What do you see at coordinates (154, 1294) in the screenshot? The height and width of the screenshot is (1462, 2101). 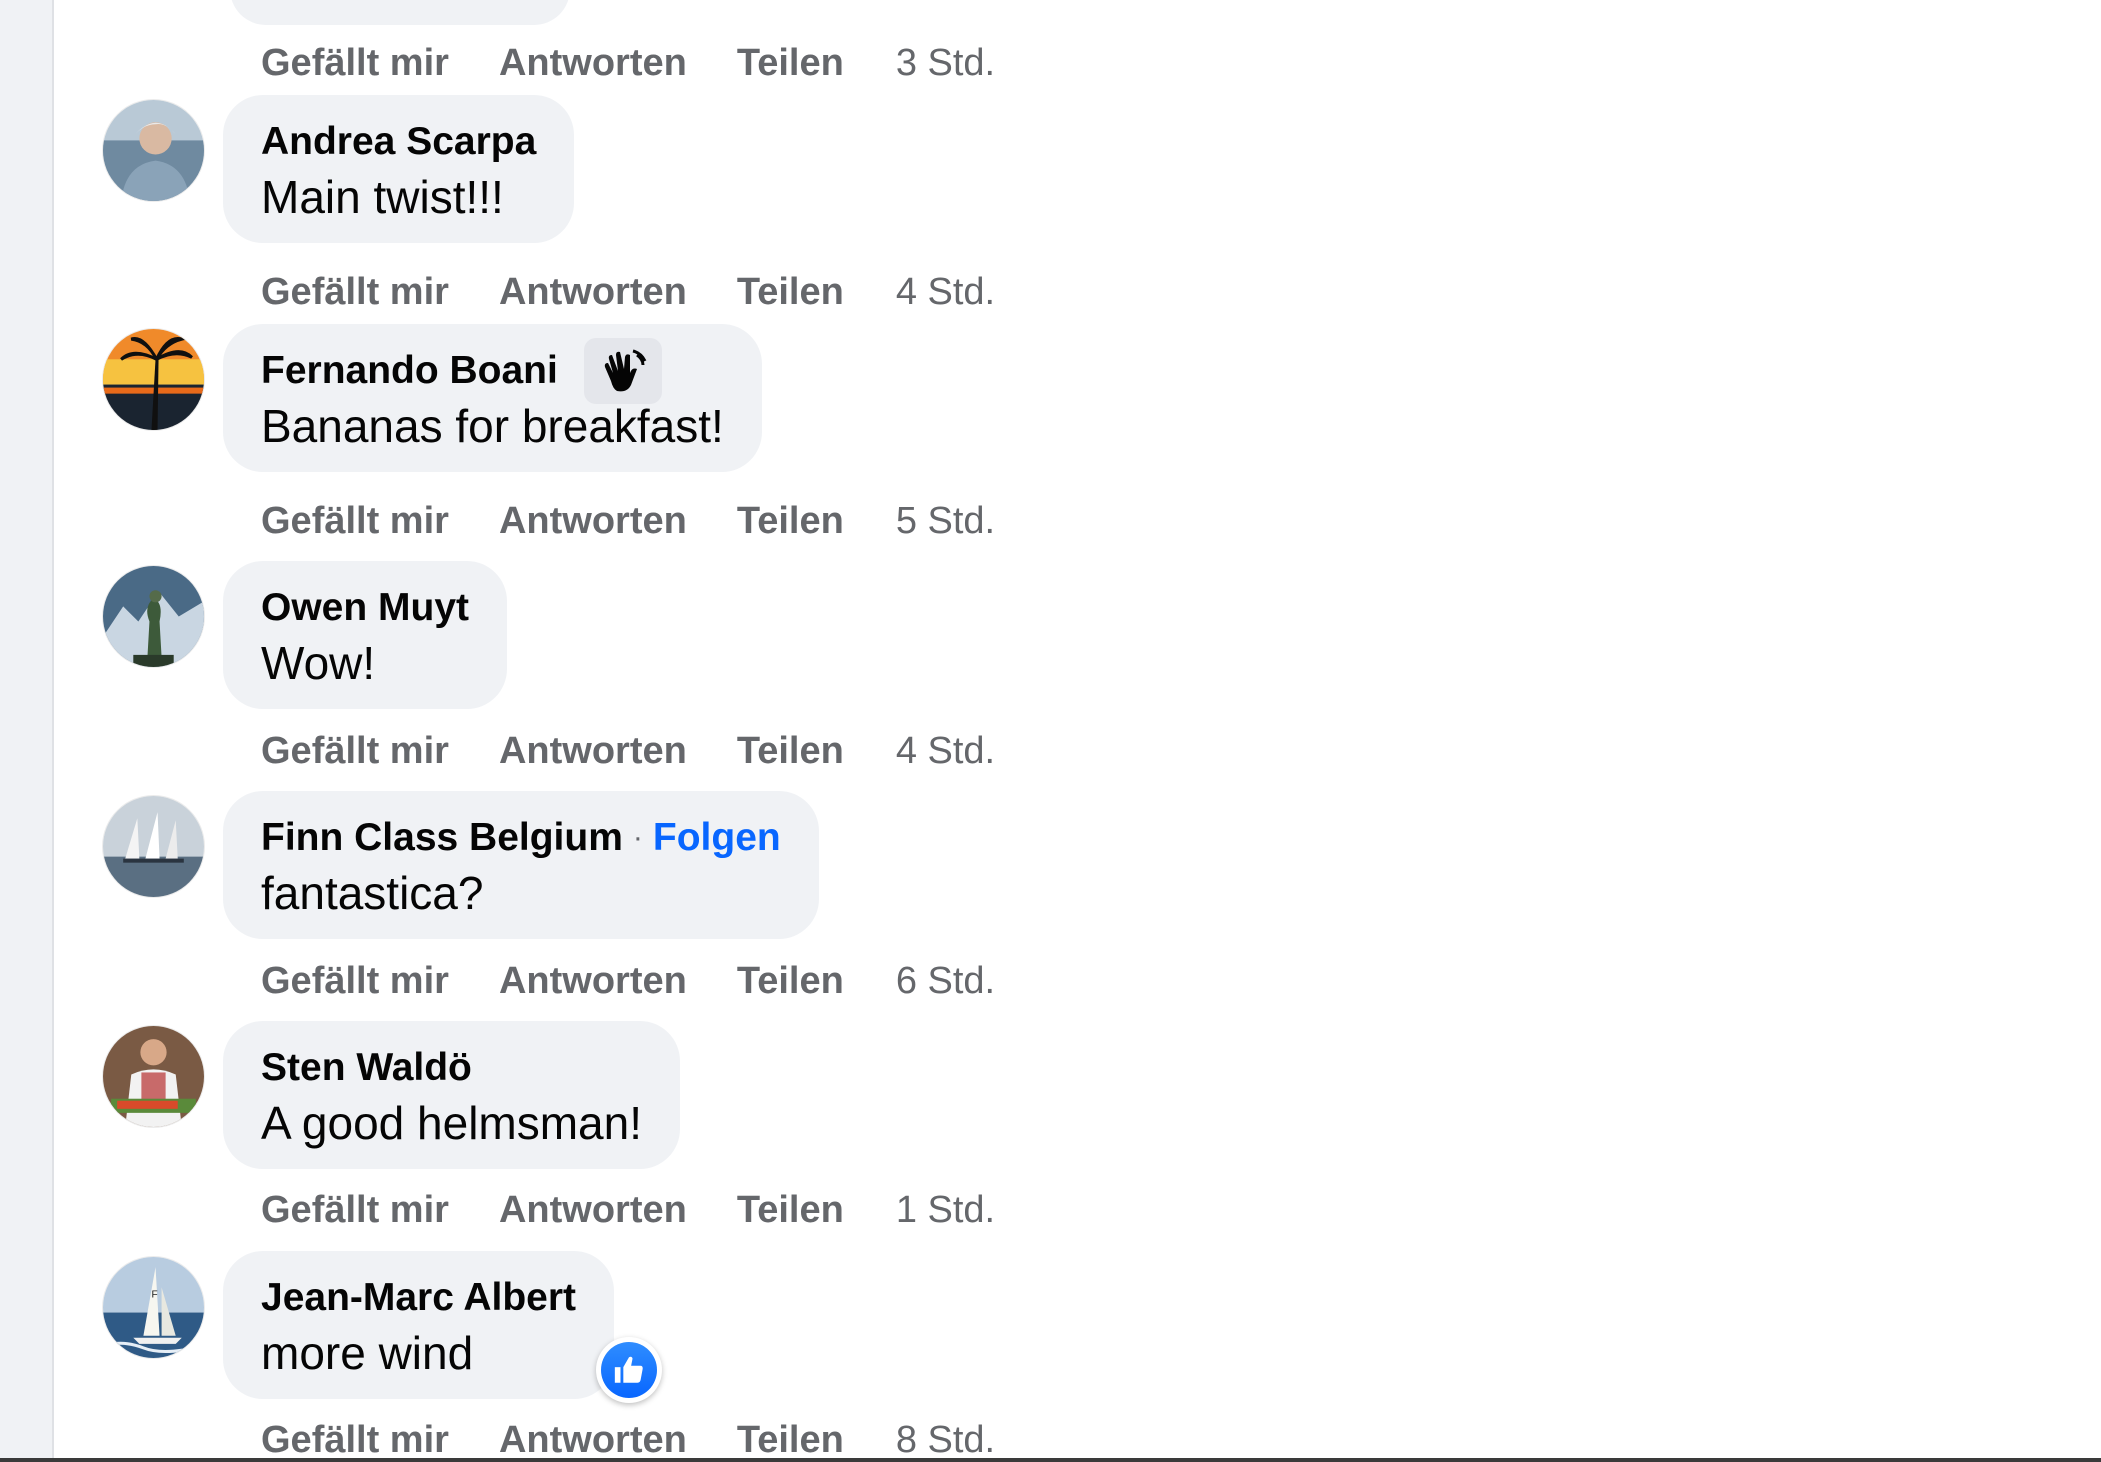 I see `svg-text: F` at bounding box center [154, 1294].